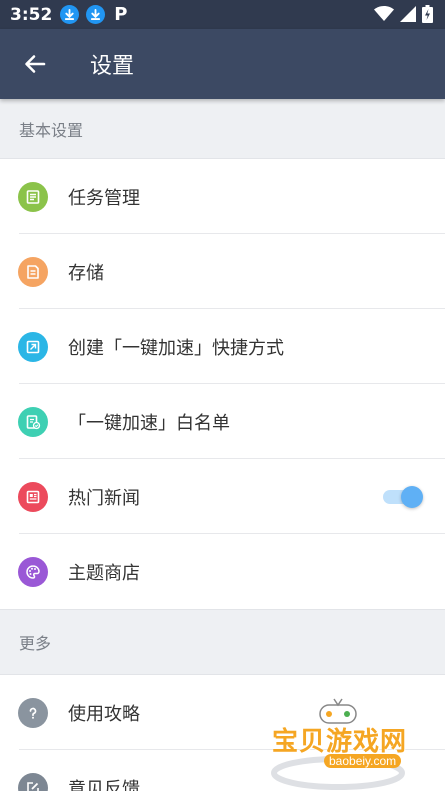 The width and height of the screenshot is (445, 791). I want to click on setting-item-label: 意见反馈, so click(104, 784).